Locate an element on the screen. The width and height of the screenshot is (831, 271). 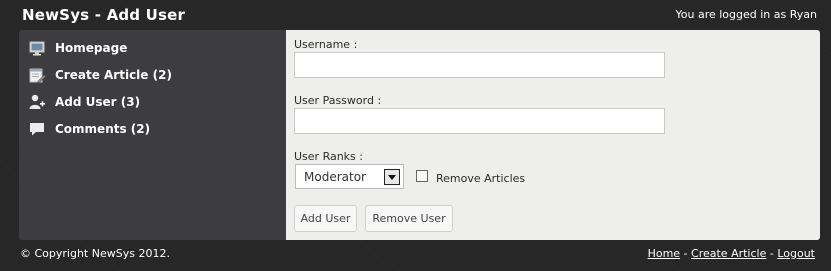
sidebar-item-label: Add User (3) is located at coordinates (98, 102).